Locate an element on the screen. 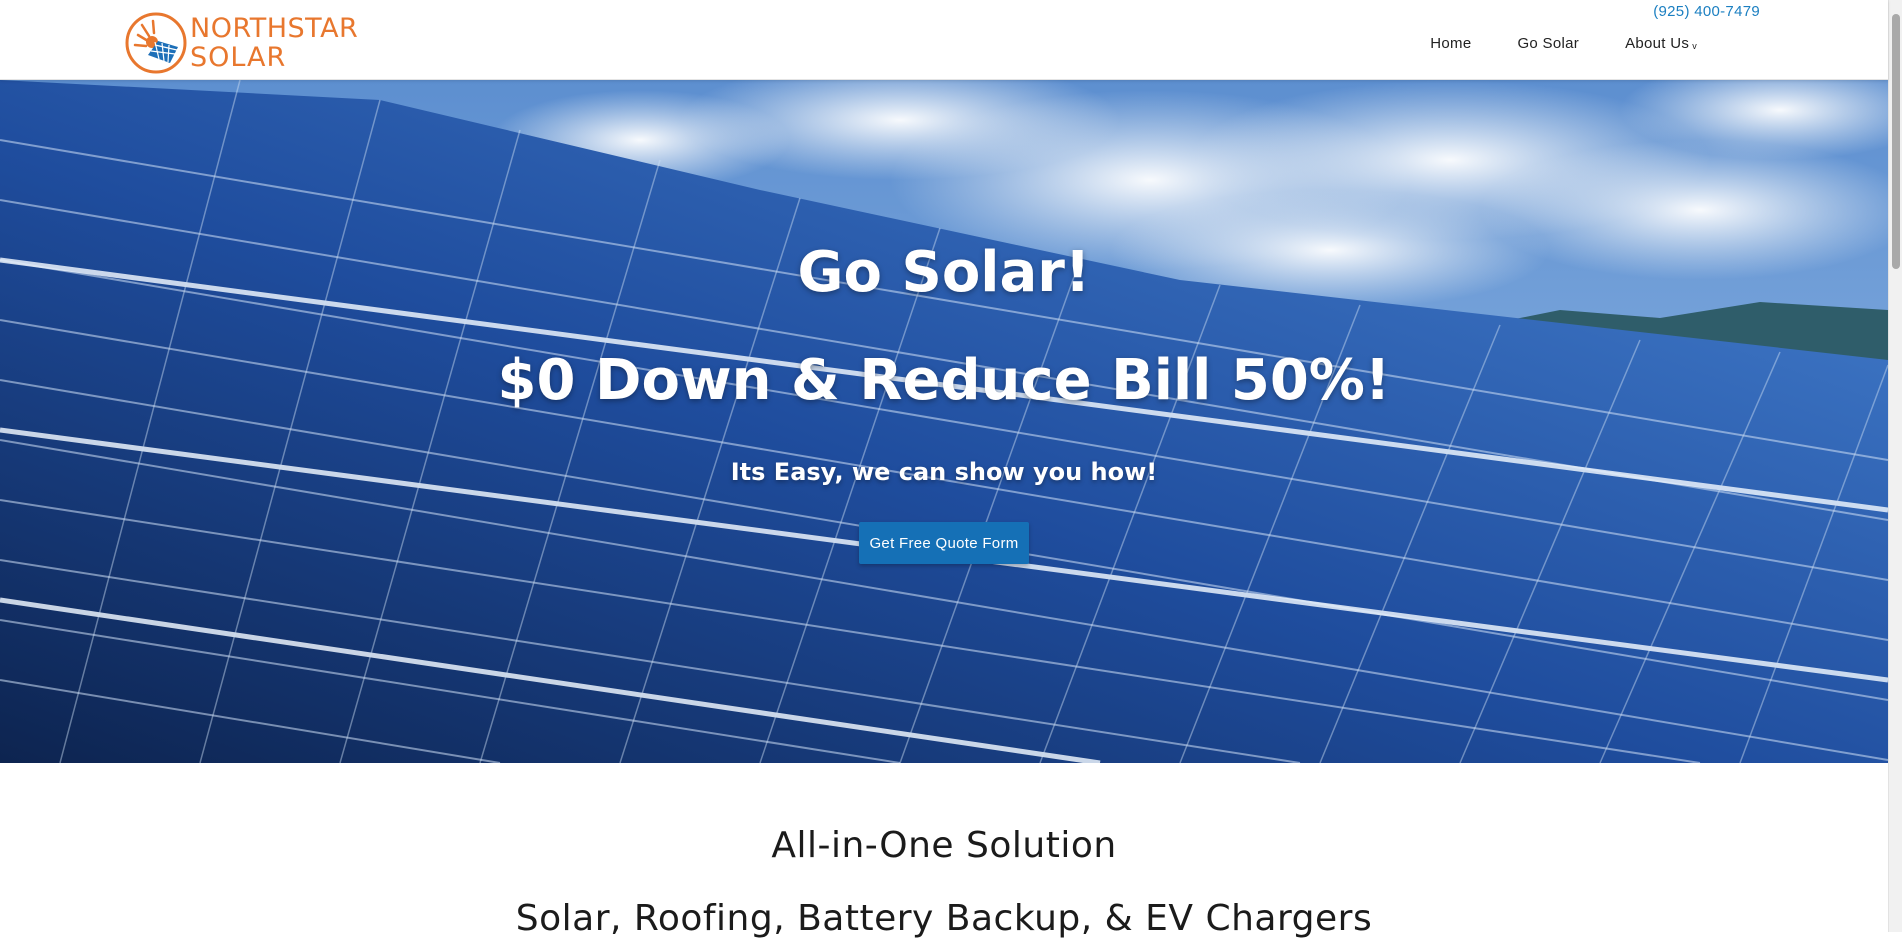 Image resolution: width=1902 pixels, height=939 pixels. page-scrollbar is located at coordinates (1895, 466).